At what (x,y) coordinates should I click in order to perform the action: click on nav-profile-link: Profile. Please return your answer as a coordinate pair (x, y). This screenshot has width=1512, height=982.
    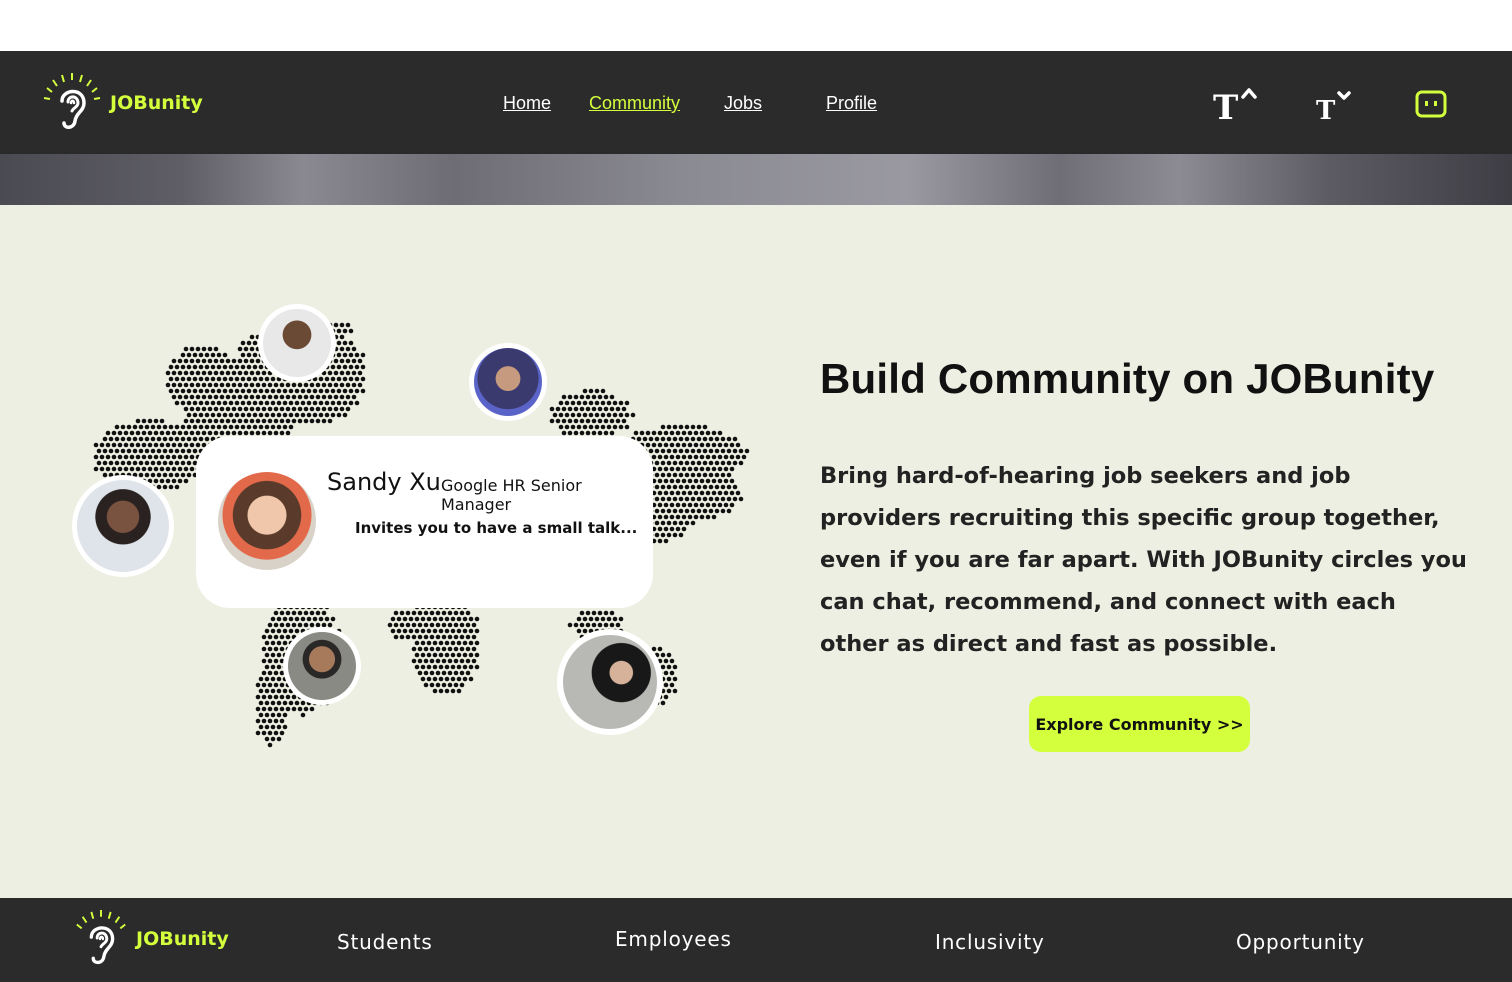
    Looking at the image, I should click on (851, 103).